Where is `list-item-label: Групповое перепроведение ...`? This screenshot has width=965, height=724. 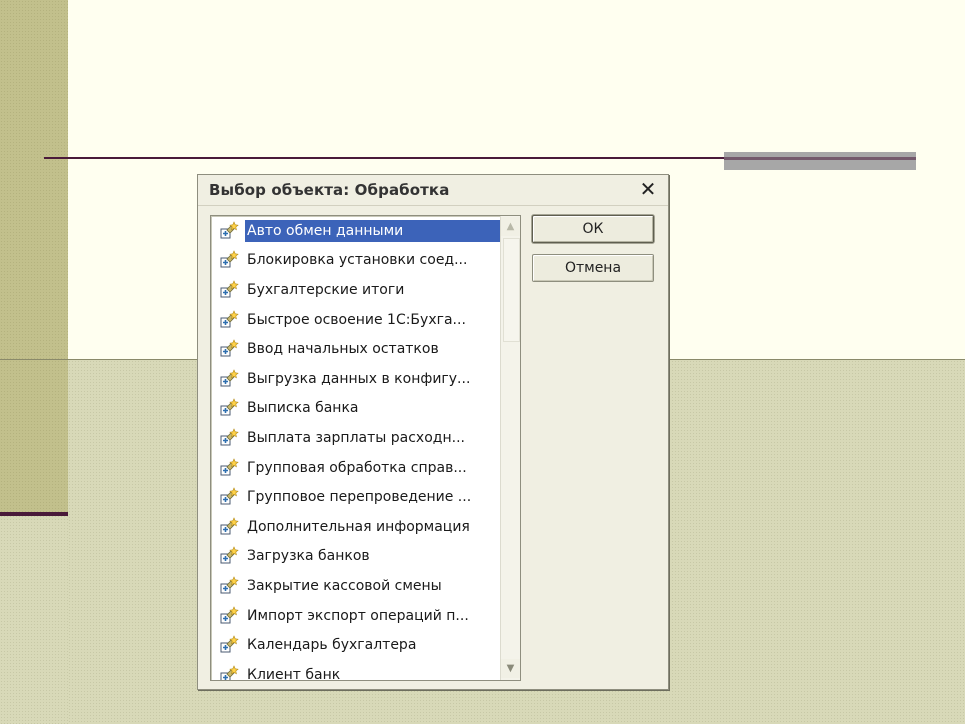
list-item-label: Групповое перепроведение ... is located at coordinates (359, 497).